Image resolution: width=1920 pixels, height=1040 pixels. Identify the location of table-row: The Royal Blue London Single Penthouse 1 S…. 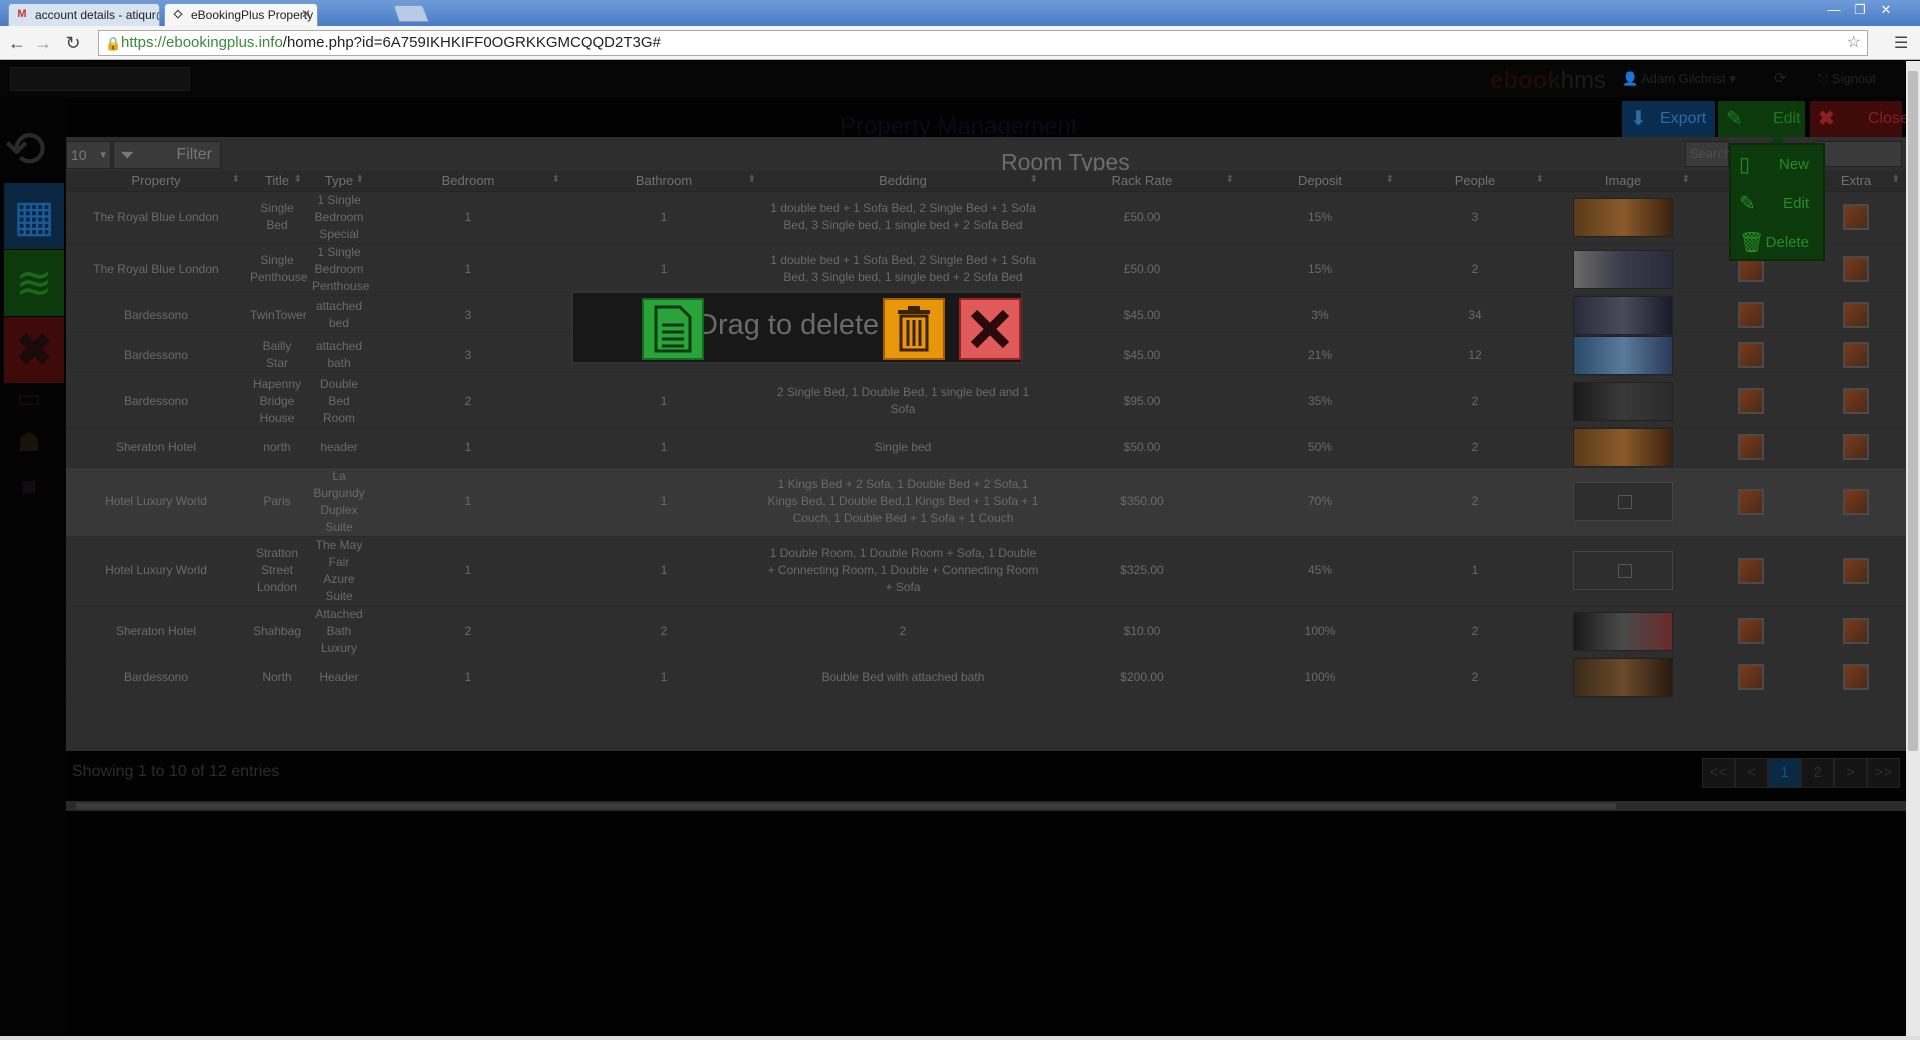
(986, 269).